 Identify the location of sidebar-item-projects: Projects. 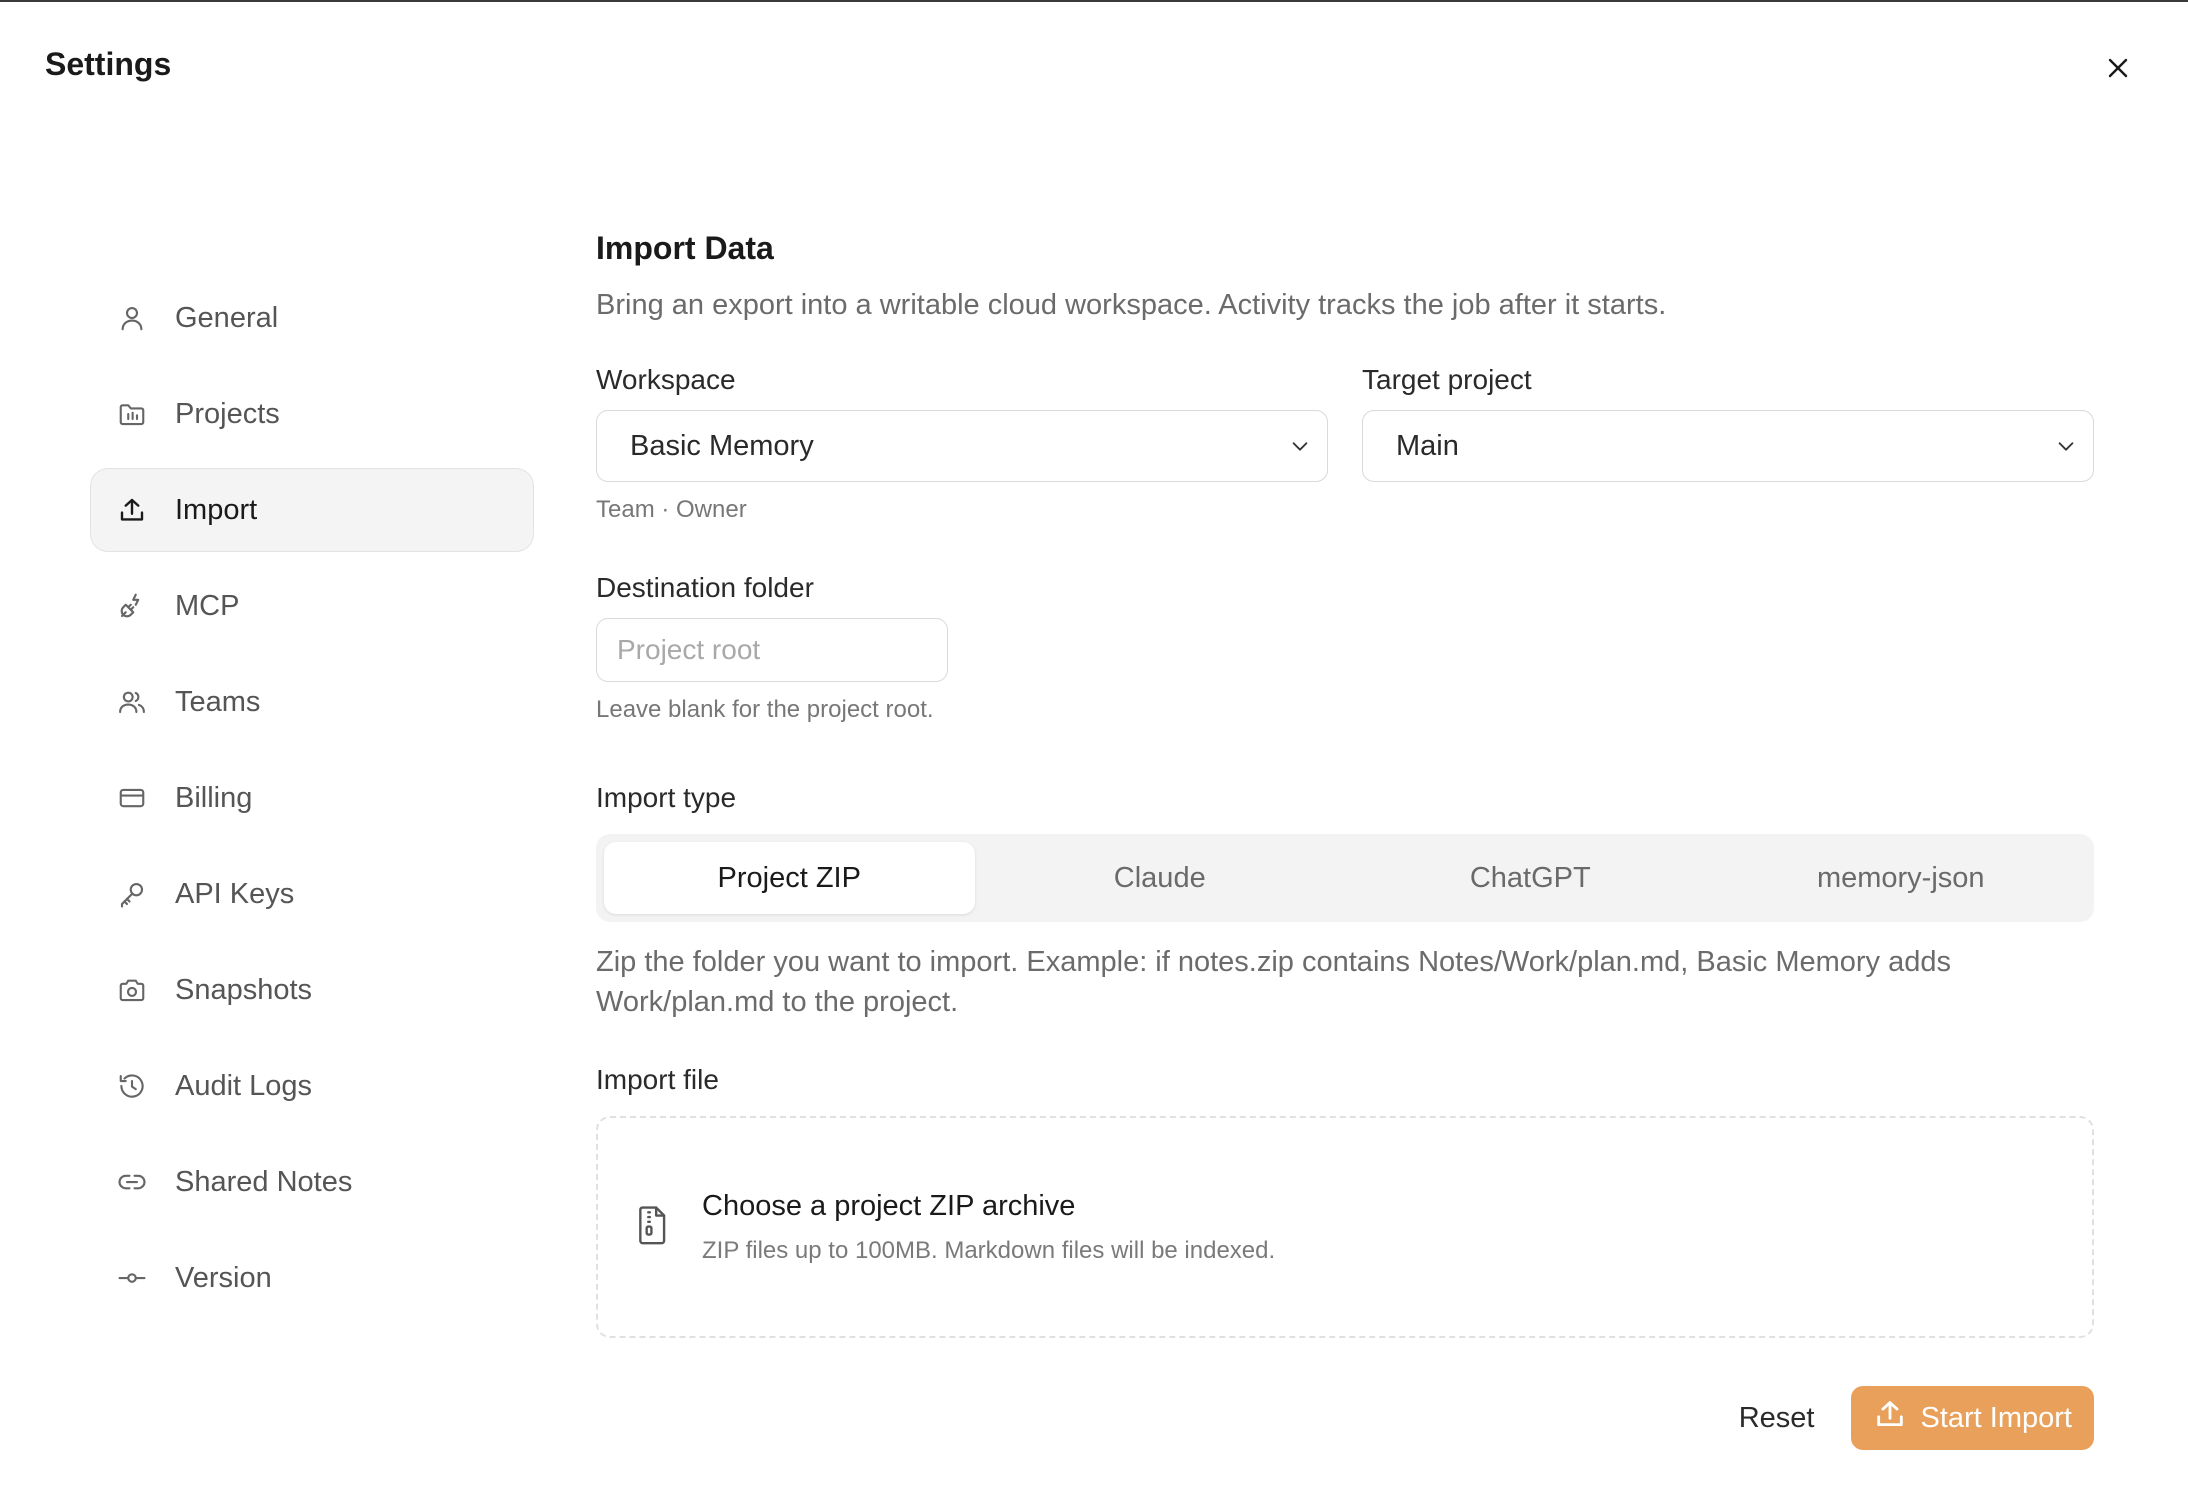
(312, 414).